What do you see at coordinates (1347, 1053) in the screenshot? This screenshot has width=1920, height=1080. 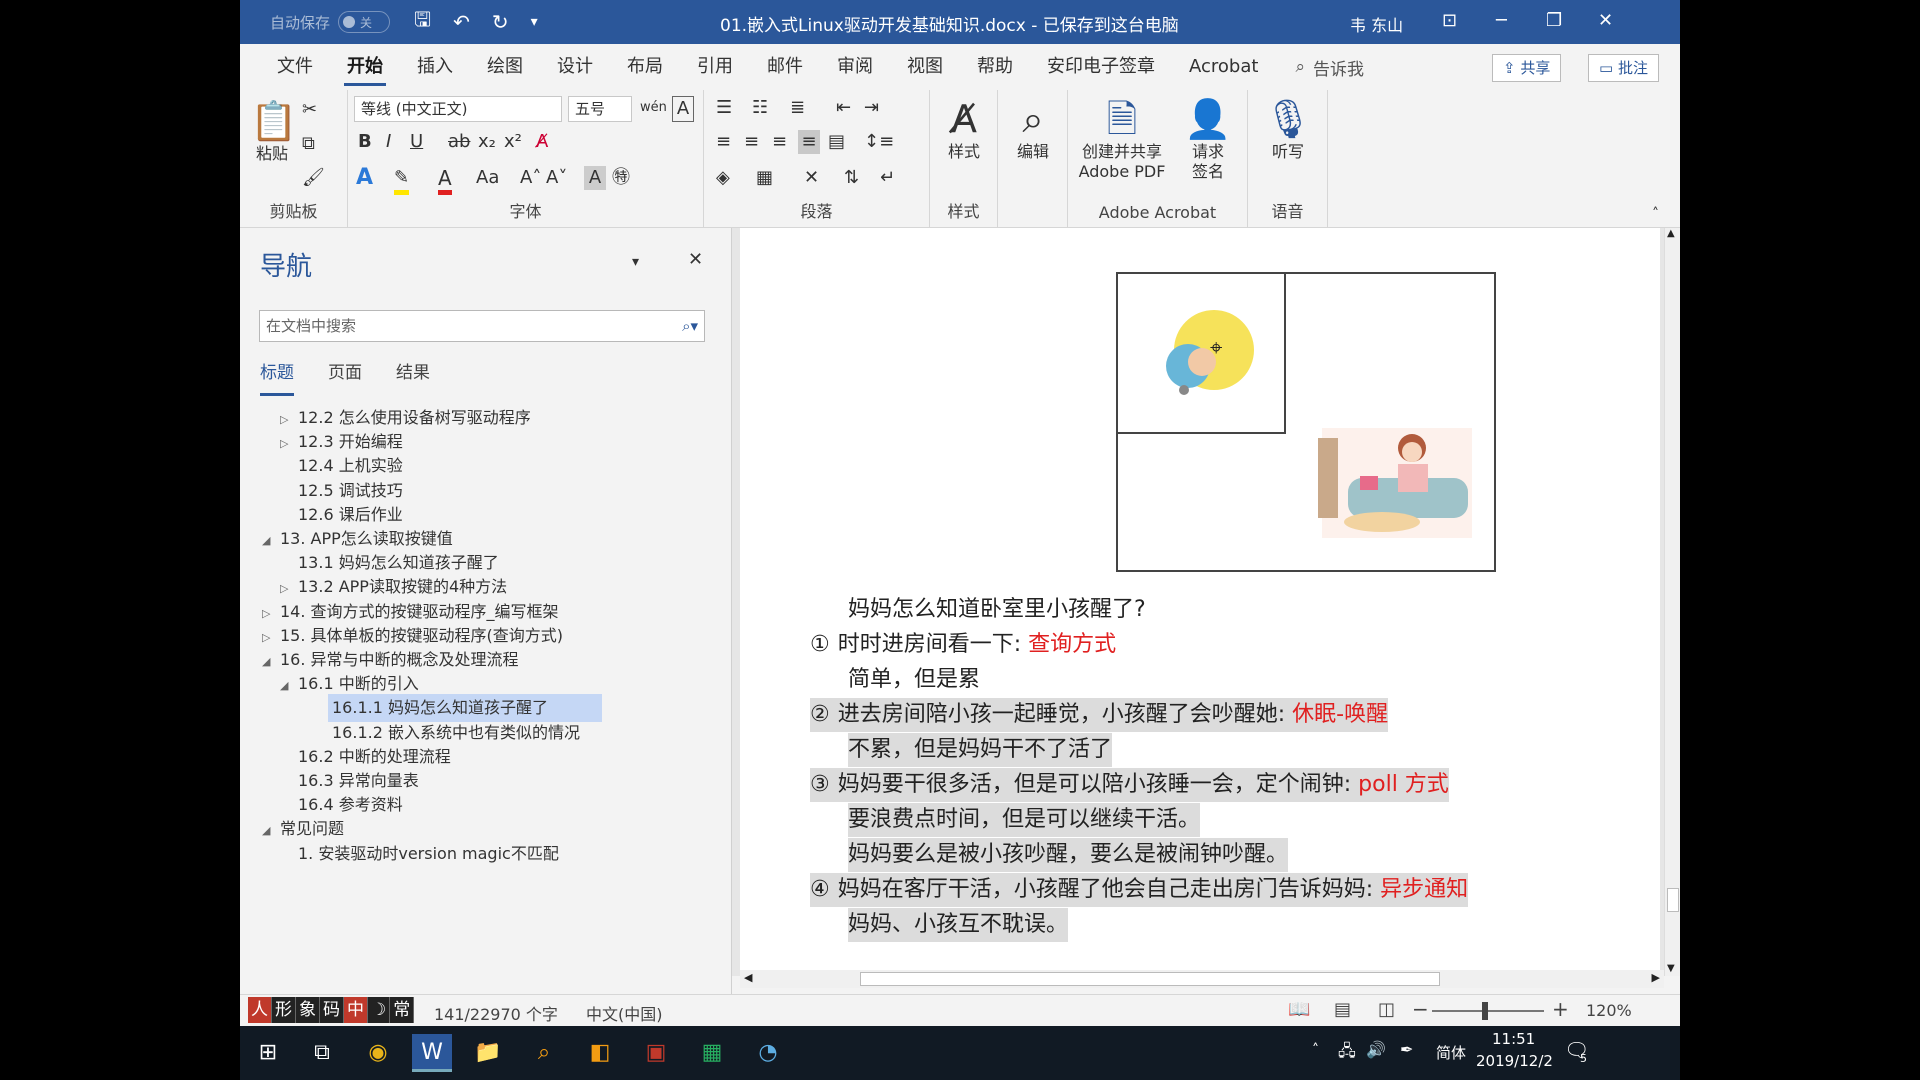 I see `network-icon: 🖧` at bounding box center [1347, 1053].